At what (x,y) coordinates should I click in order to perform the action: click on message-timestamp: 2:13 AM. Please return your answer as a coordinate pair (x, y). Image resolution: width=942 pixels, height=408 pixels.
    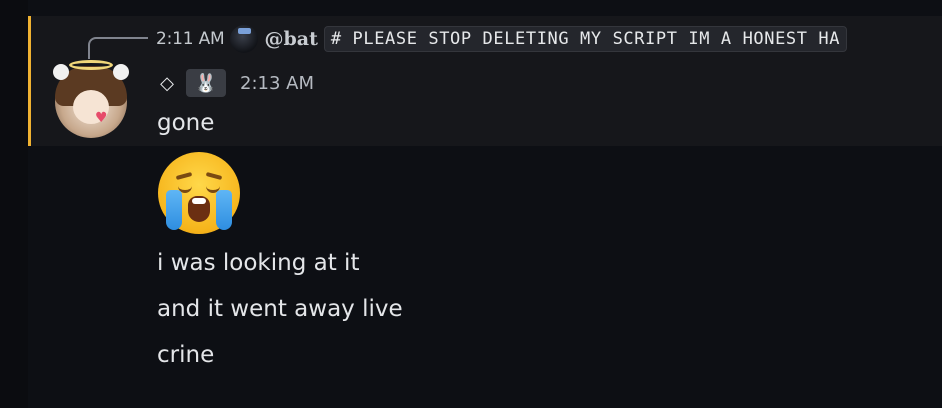
    Looking at the image, I should click on (277, 83).